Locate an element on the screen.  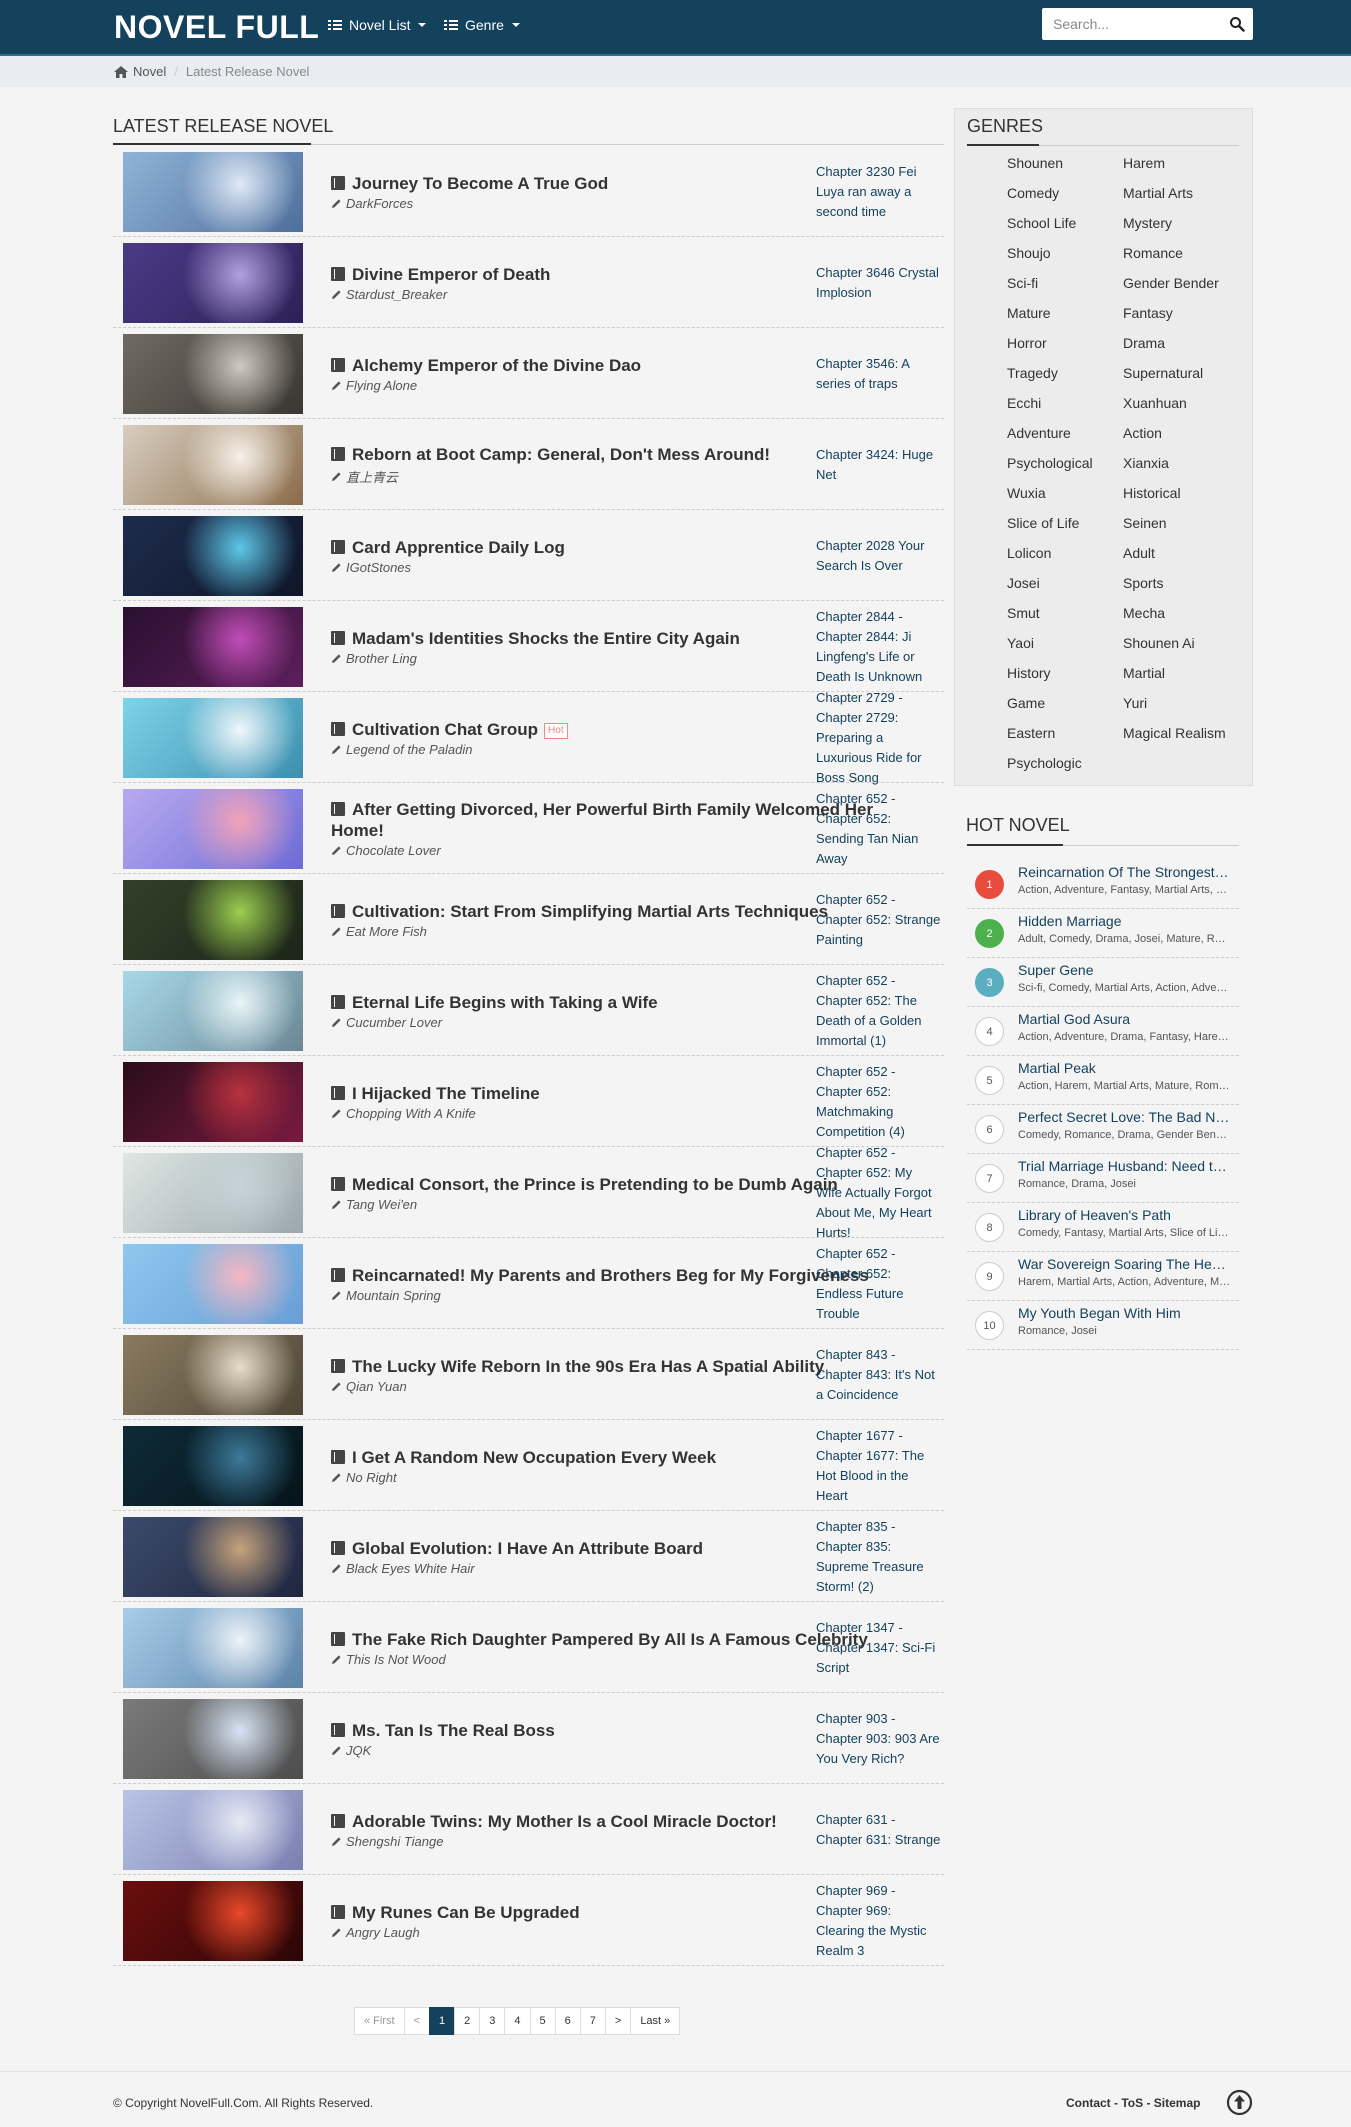
genre-link: School Life is located at coordinates (1064, 223).